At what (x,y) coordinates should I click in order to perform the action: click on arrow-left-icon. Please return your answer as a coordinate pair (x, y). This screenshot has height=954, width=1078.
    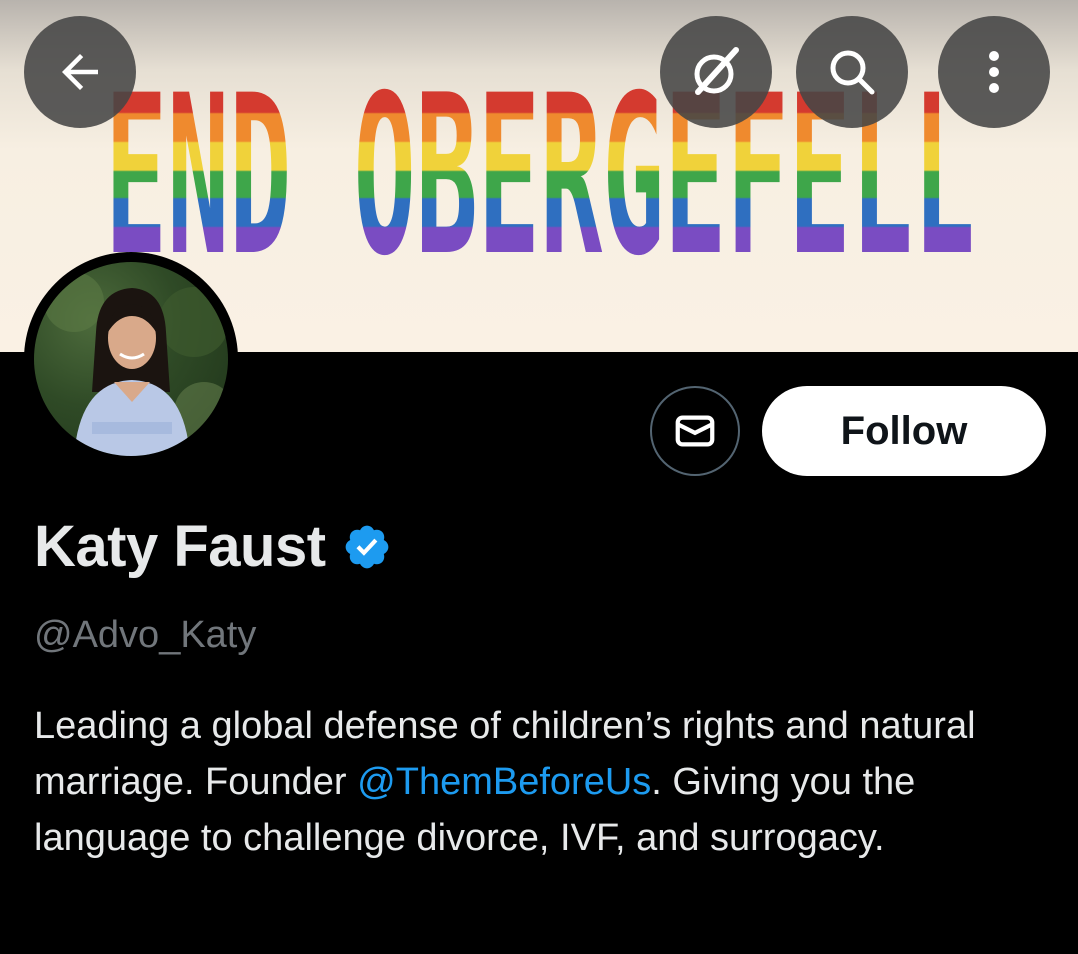
    Looking at the image, I should click on (80, 72).